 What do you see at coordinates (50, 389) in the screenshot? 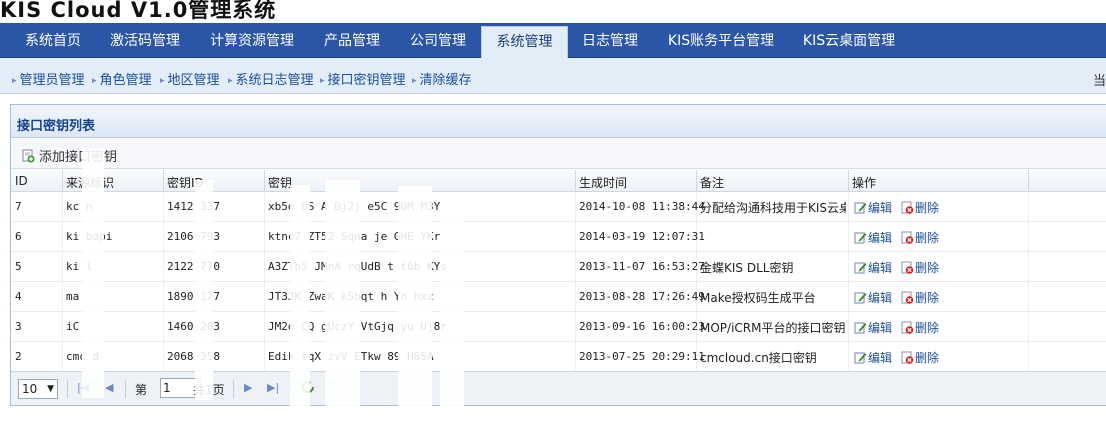
I see `chevron-down-icon: ▼` at bounding box center [50, 389].